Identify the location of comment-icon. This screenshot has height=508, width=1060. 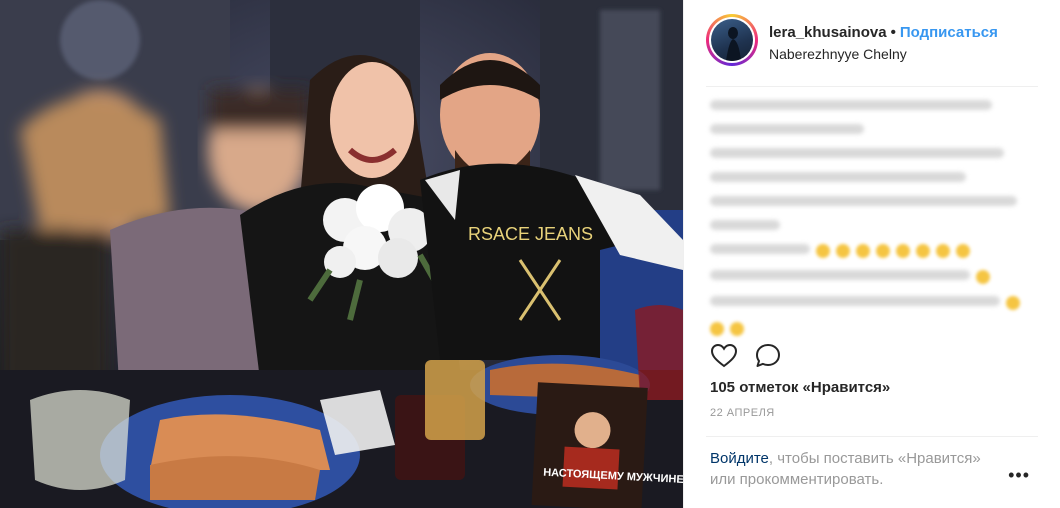
(768, 356).